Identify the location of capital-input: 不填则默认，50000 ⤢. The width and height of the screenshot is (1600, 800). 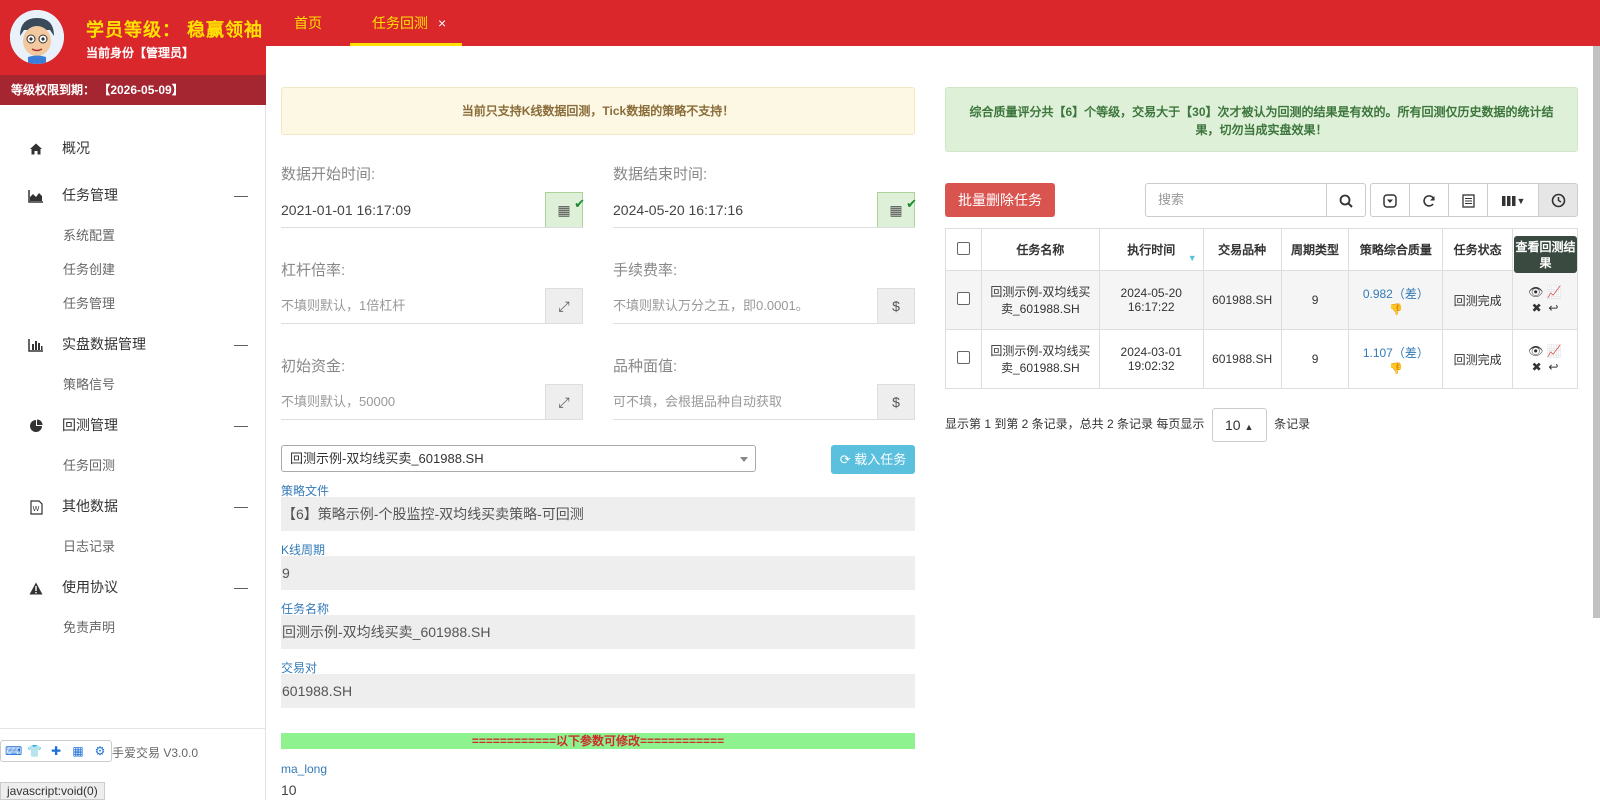
(432, 402).